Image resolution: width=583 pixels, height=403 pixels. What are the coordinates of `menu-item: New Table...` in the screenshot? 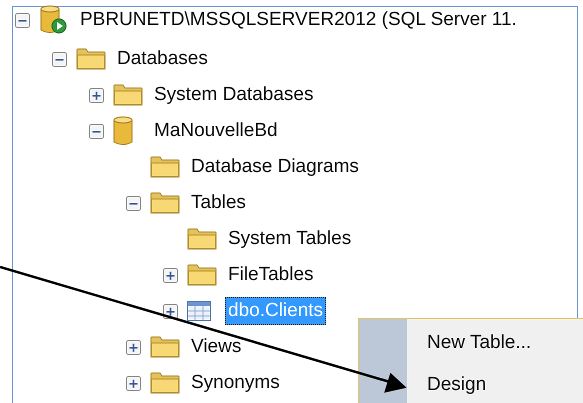 It's located at (479, 346).